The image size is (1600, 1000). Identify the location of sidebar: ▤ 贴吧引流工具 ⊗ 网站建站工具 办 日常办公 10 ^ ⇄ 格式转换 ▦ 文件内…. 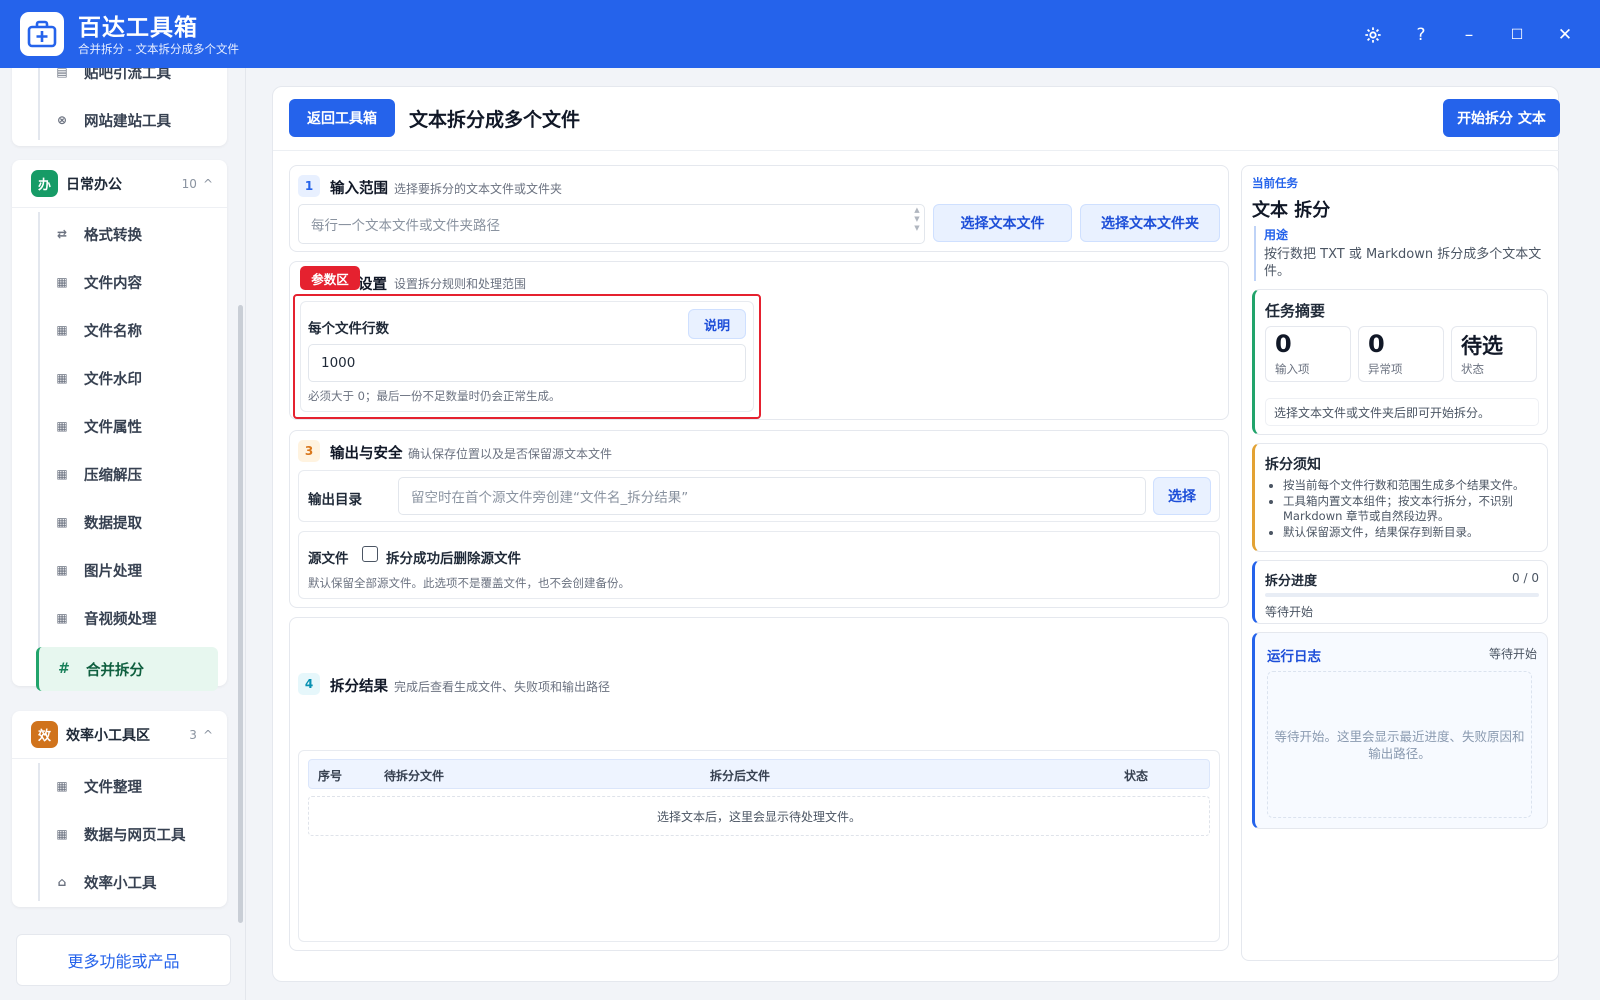
(123, 534).